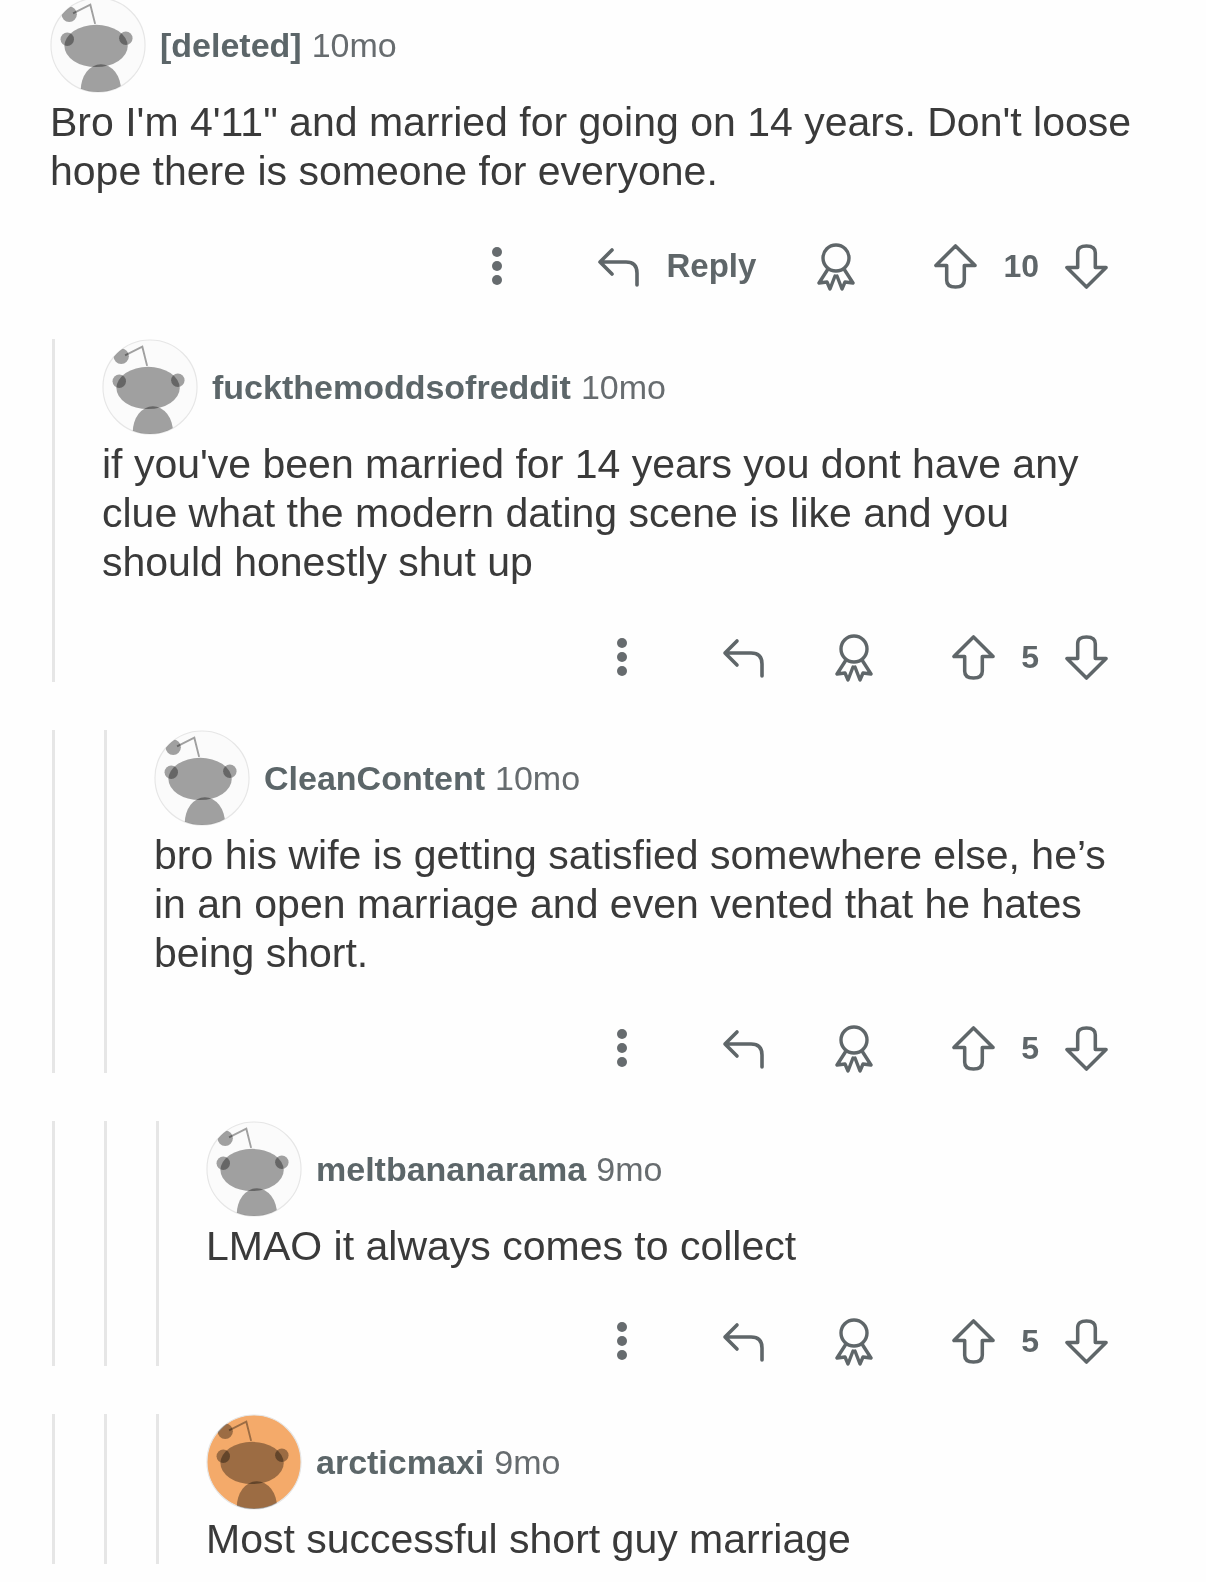 This screenshot has height=1582, width=1206. What do you see at coordinates (675, 266) in the screenshot?
I see `reply-button: Reply` at bounding box center [675, 266].